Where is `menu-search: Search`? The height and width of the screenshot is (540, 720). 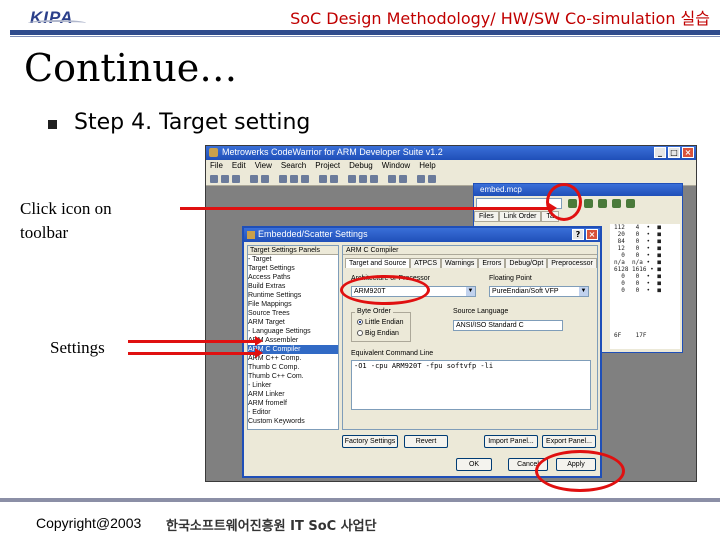 menu-search: Search is located at coordinates (293, 166).